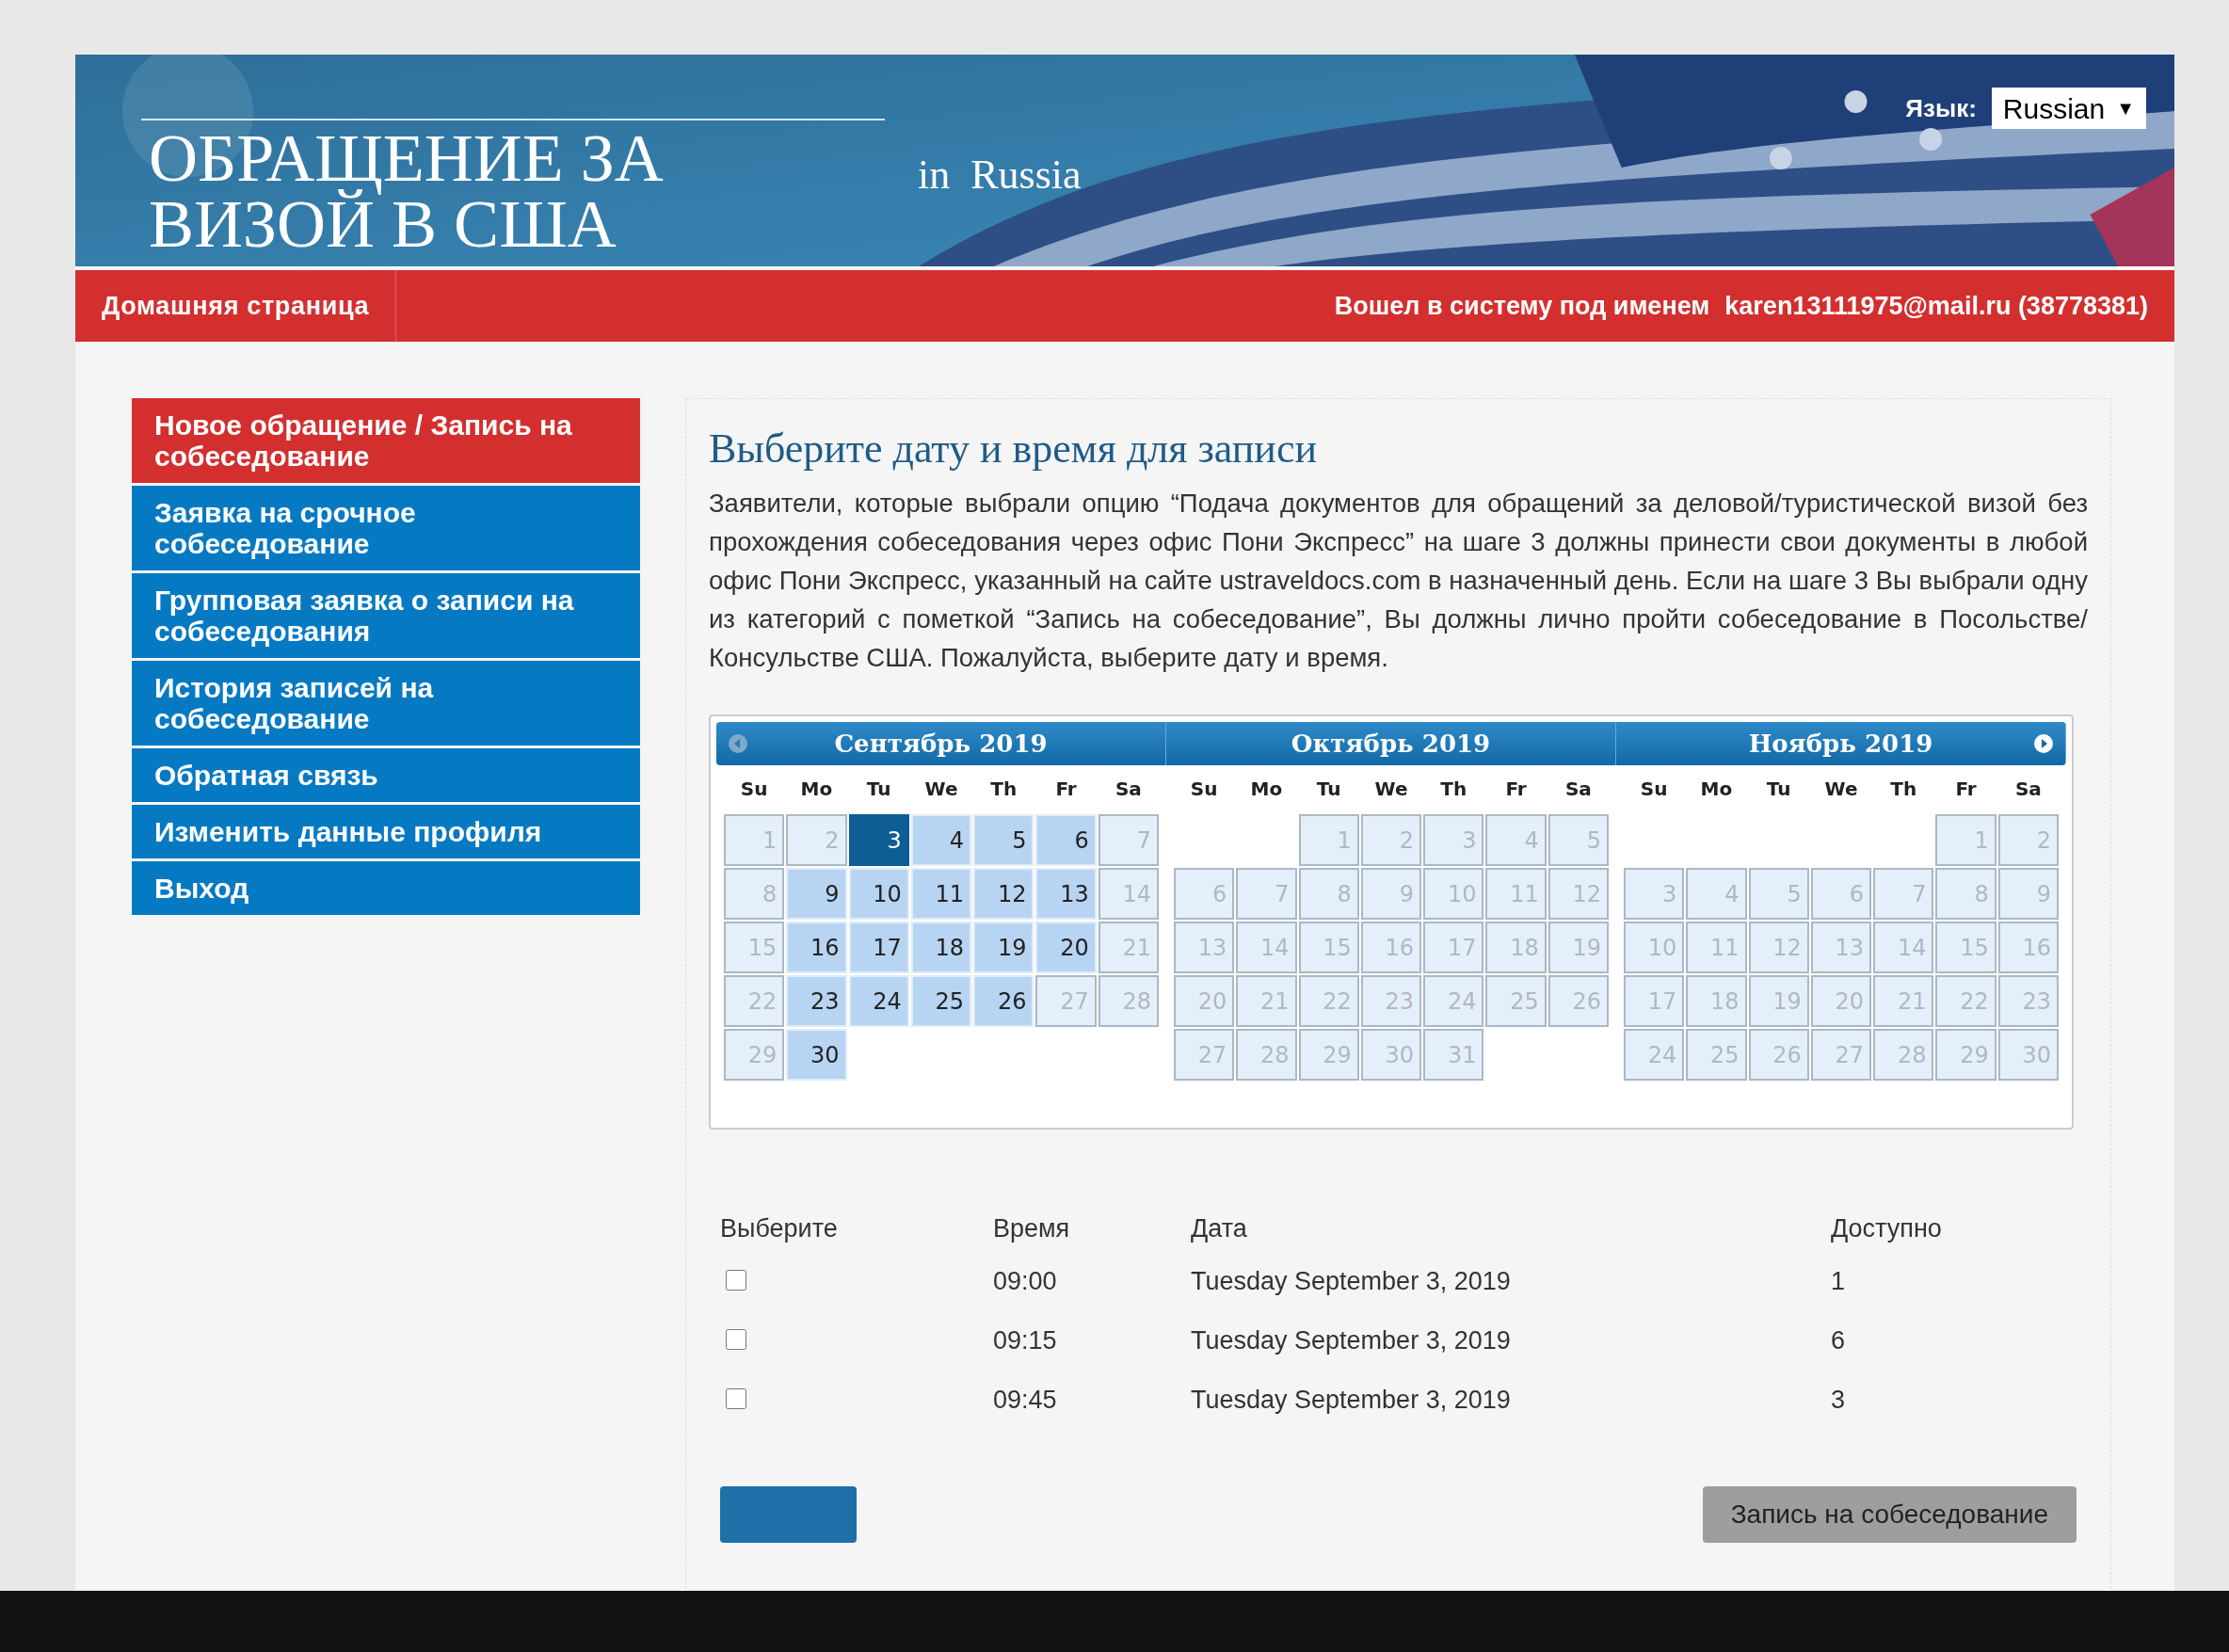 The image size is (2229, 1652). What do you see at coordinates (386, 440) in the screenshot?
I see `sidebar-item: Новое обращение / Запись на собеседование` at bounding box center [386, 440].